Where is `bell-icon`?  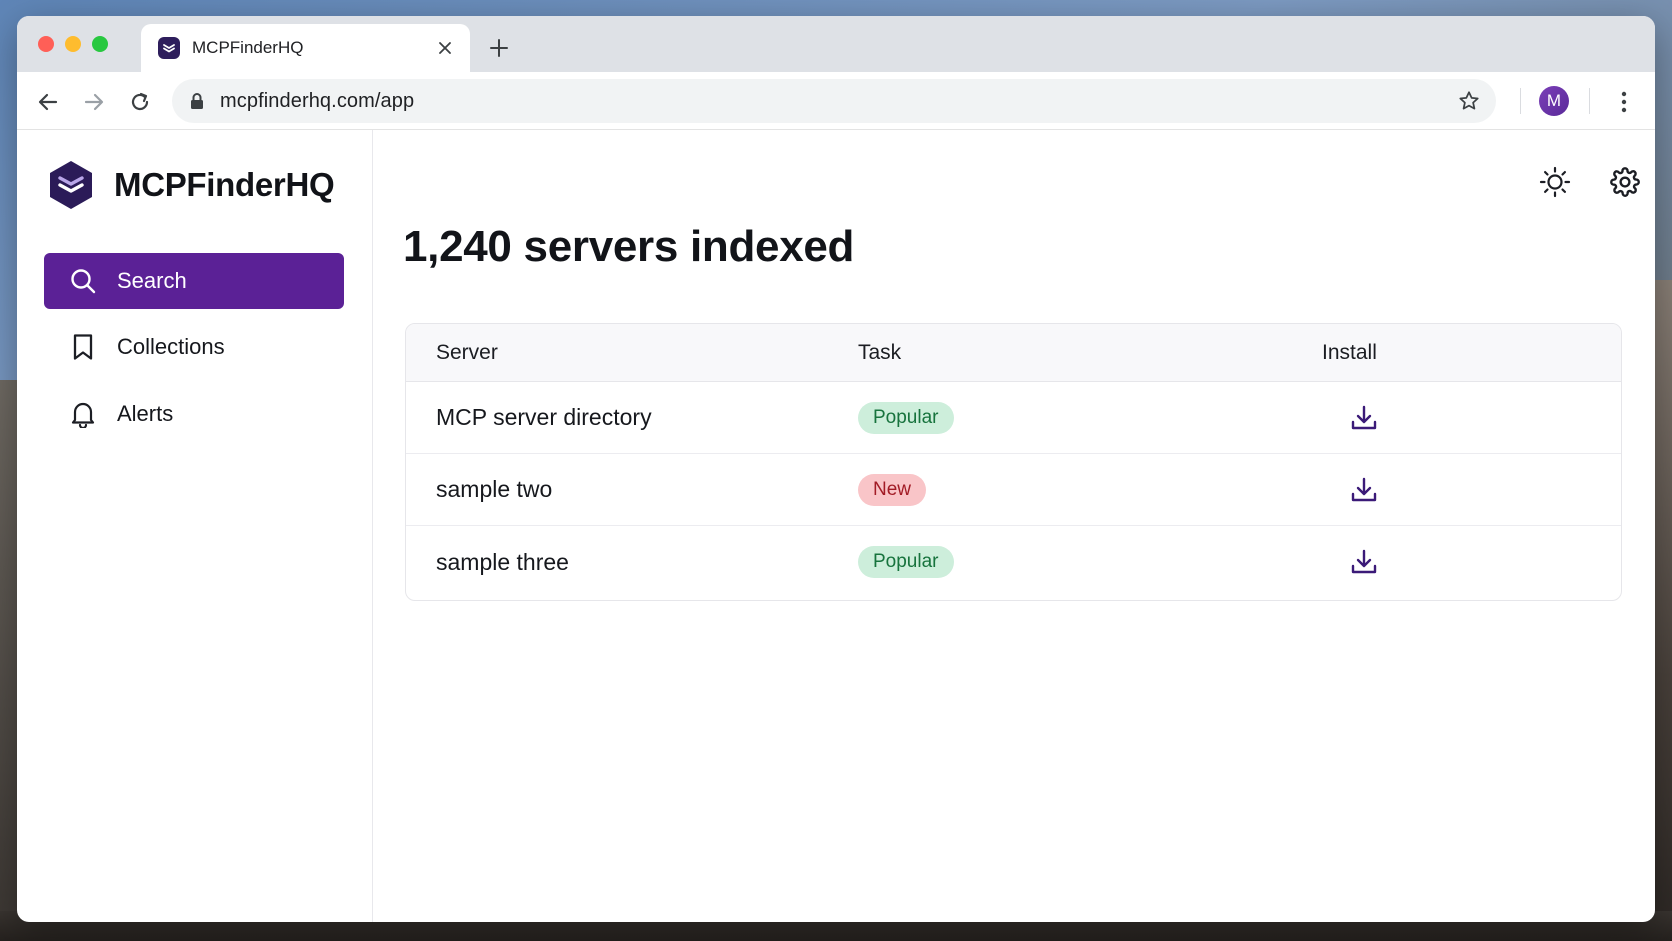
bell-icon is located at coordinates (83, 414).